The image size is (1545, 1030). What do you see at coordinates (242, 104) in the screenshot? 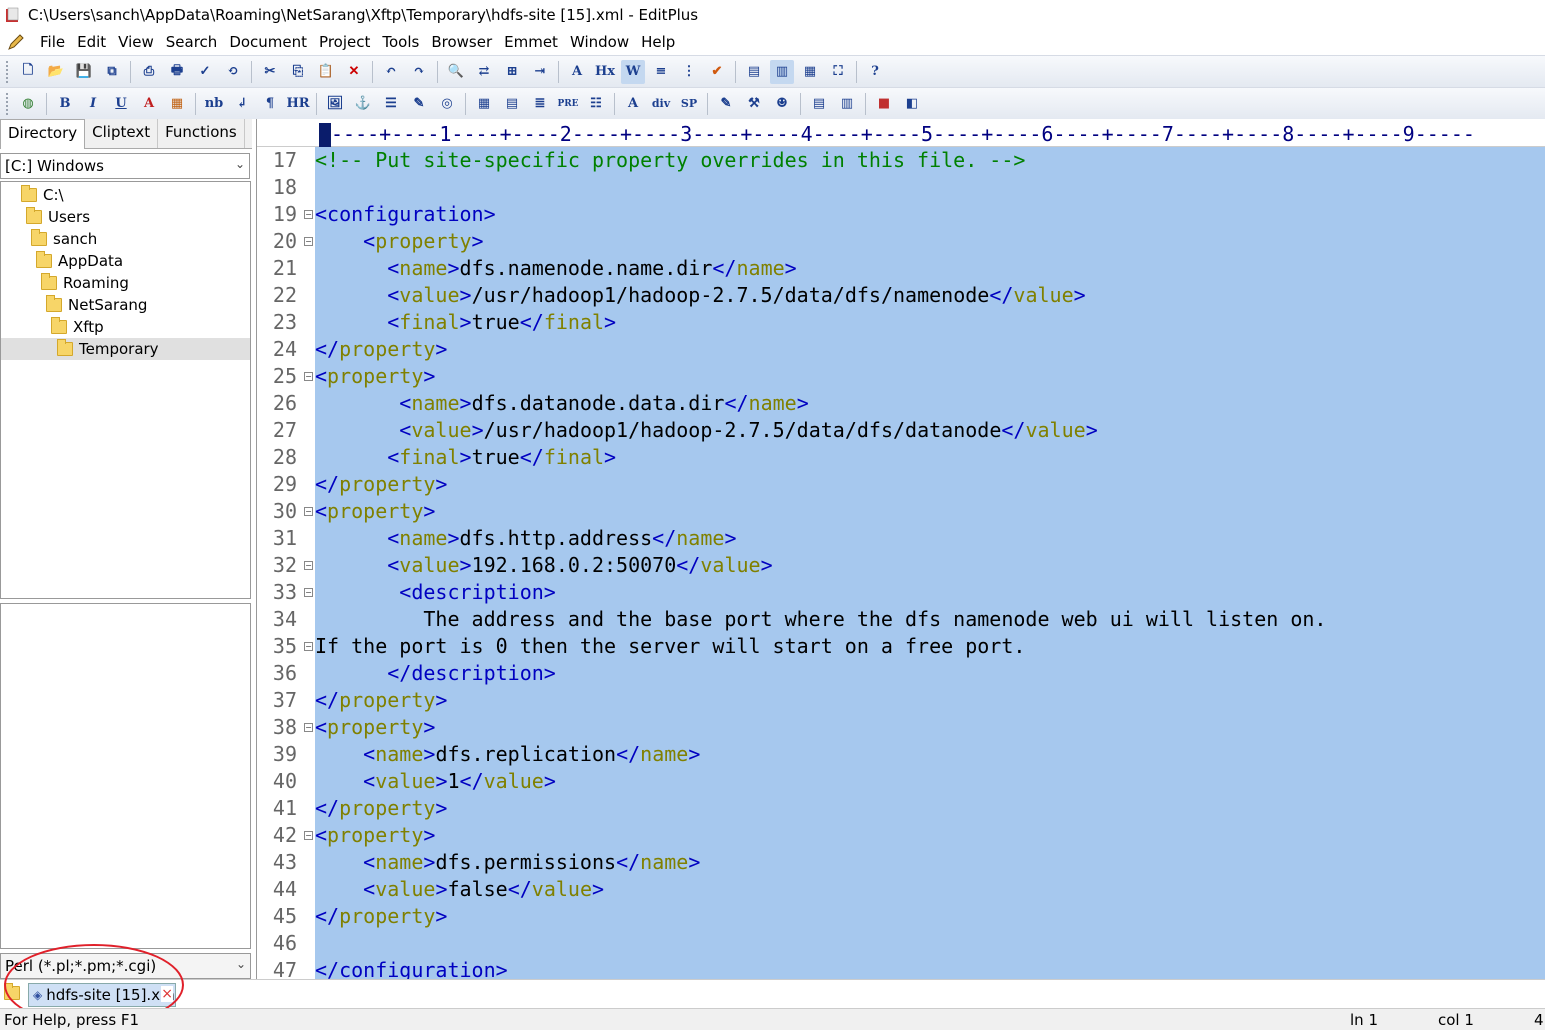
I see `line-break-button: ↲` at bounding box center [242, 104].